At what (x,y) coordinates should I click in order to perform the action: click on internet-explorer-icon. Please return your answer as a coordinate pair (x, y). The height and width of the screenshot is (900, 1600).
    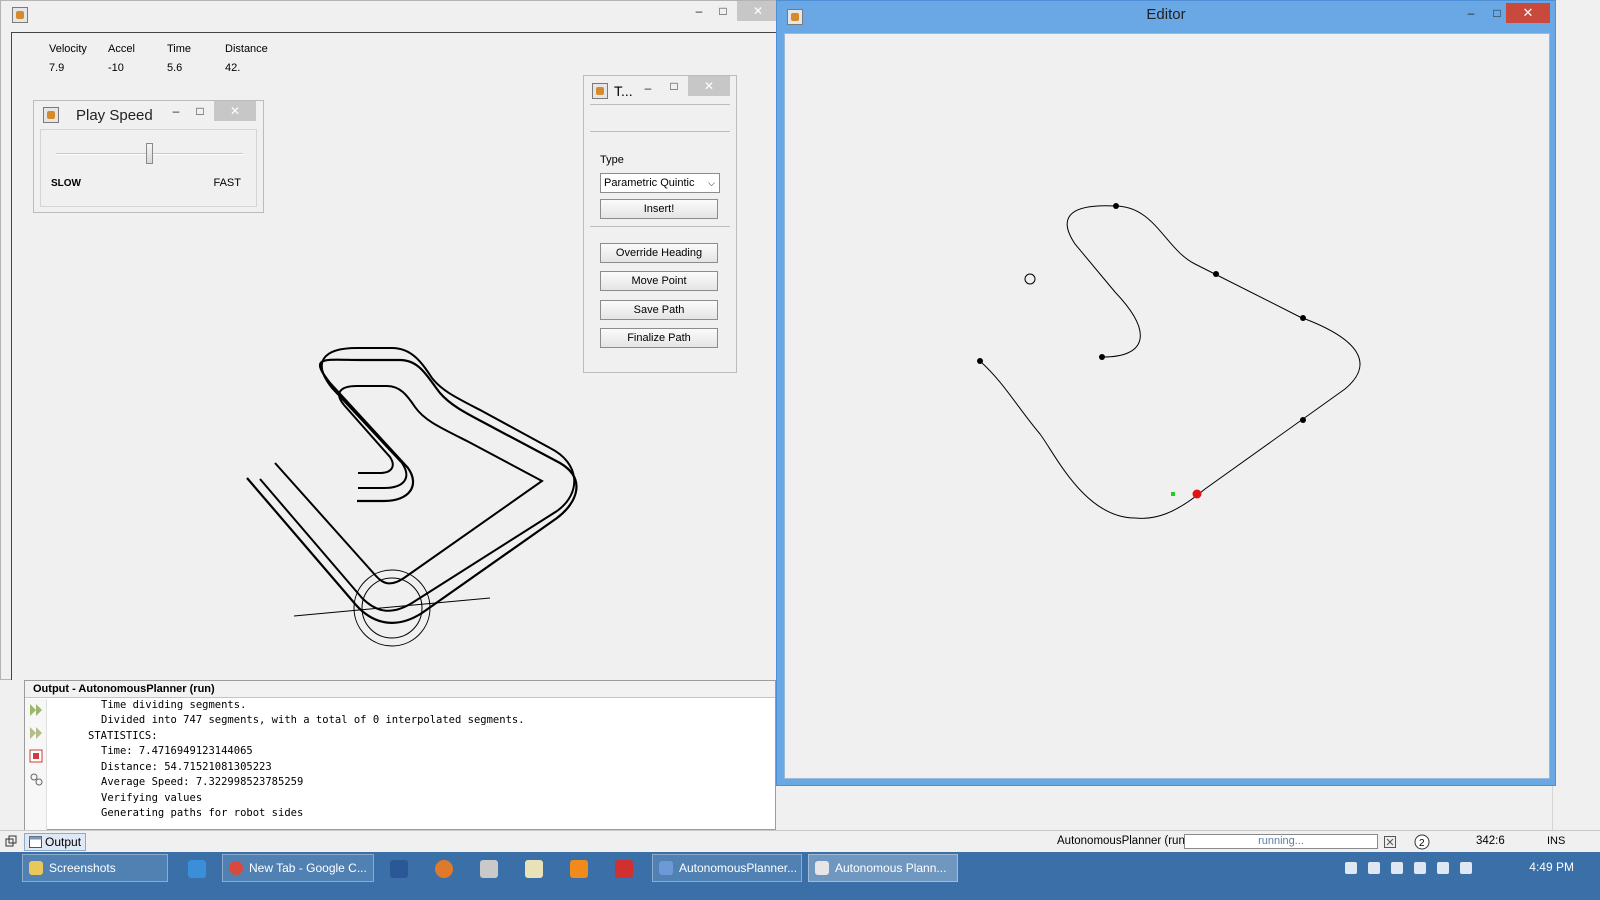
    Looking at the image, I should click on (197, 869).